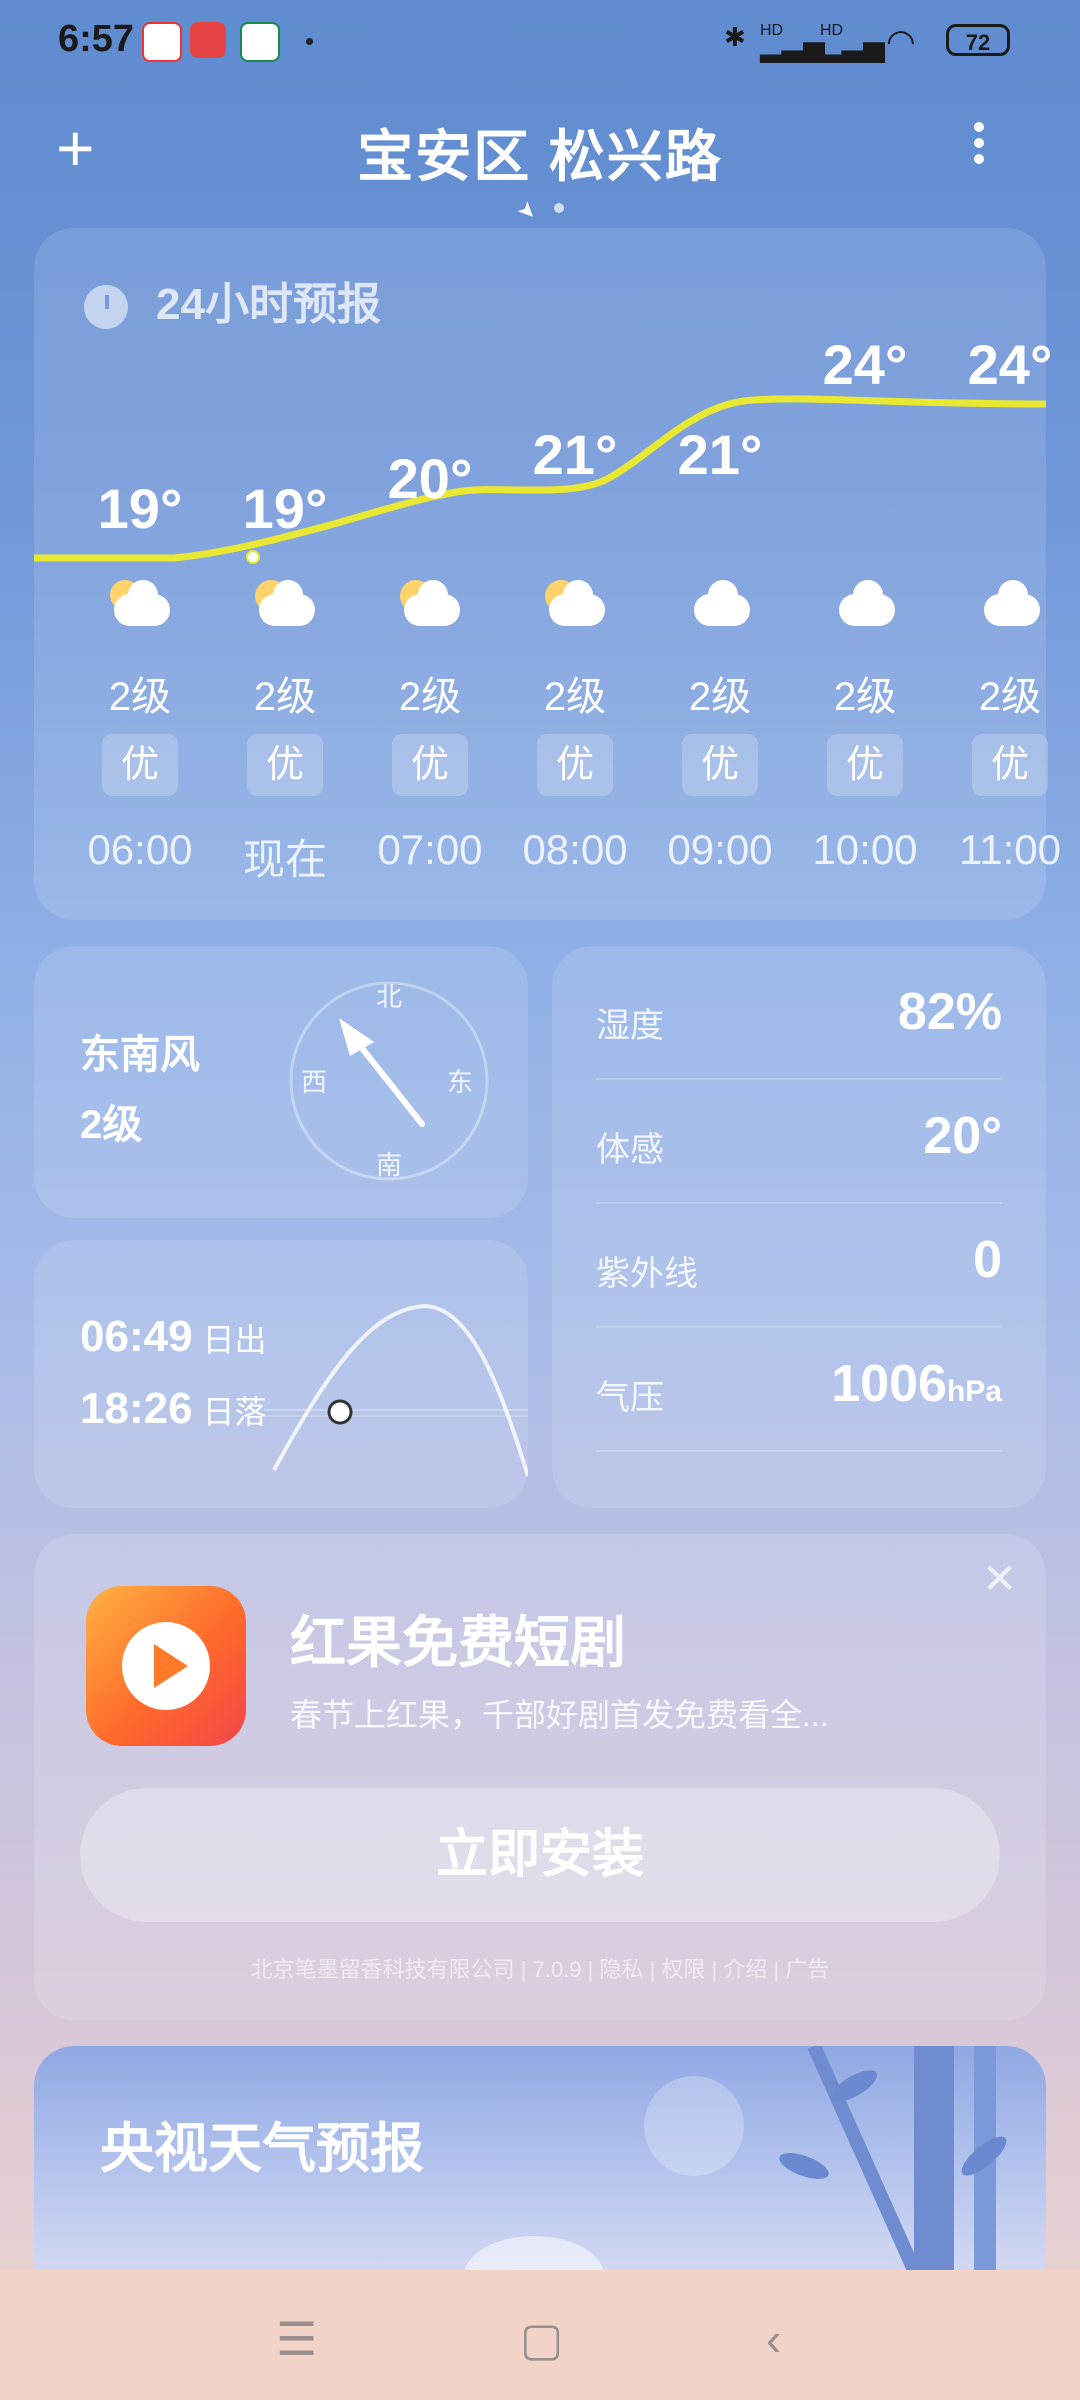 The image size is (1080, 2400). I want to click on city-title: 宝安区 松兴路, so click(540, 156).